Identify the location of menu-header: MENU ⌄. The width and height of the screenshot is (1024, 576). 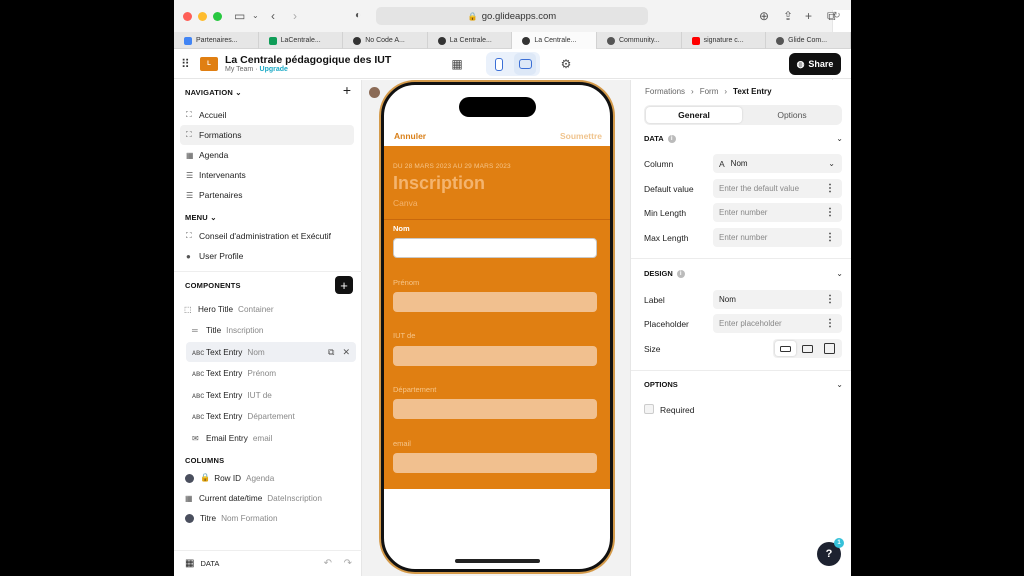
(201, 217).